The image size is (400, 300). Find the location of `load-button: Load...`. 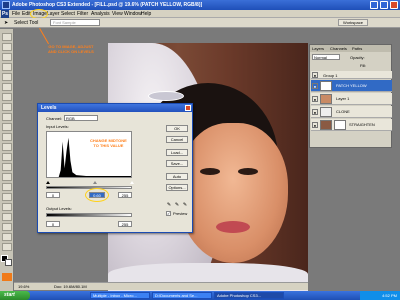

load-button: Load... is located at coordinates (177, 152).